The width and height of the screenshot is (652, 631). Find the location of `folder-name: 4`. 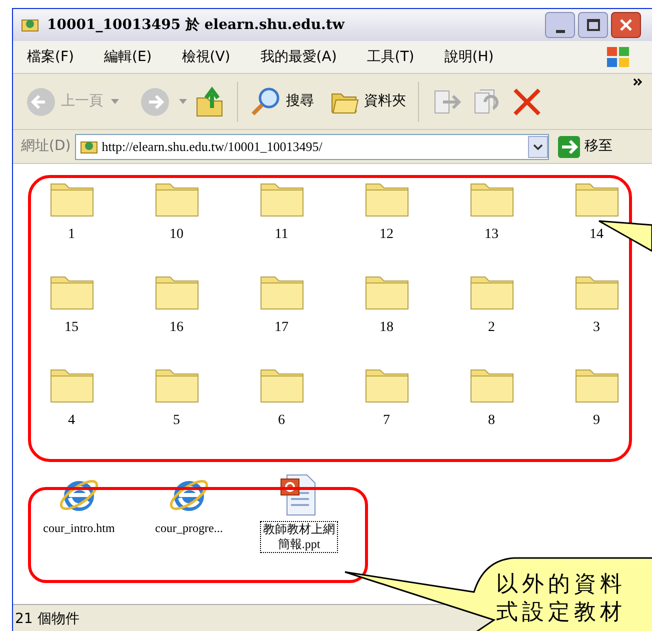

folder-name: 4 is located at coordinates (71, 420).